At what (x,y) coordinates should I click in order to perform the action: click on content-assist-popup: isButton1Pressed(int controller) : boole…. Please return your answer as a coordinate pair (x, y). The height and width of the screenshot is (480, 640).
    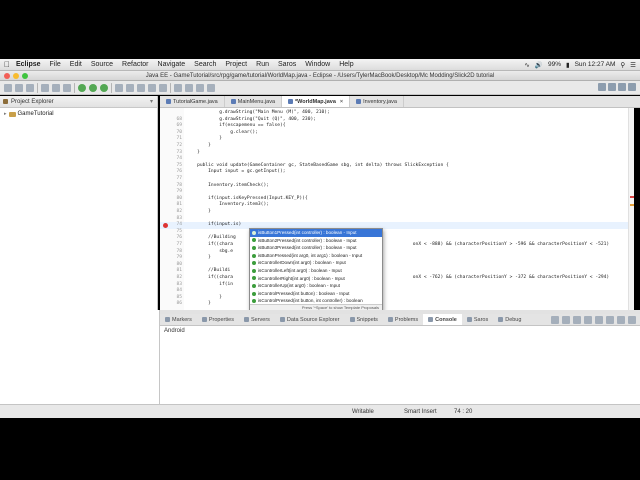
    Looking at the image, I should click on (316, 269).